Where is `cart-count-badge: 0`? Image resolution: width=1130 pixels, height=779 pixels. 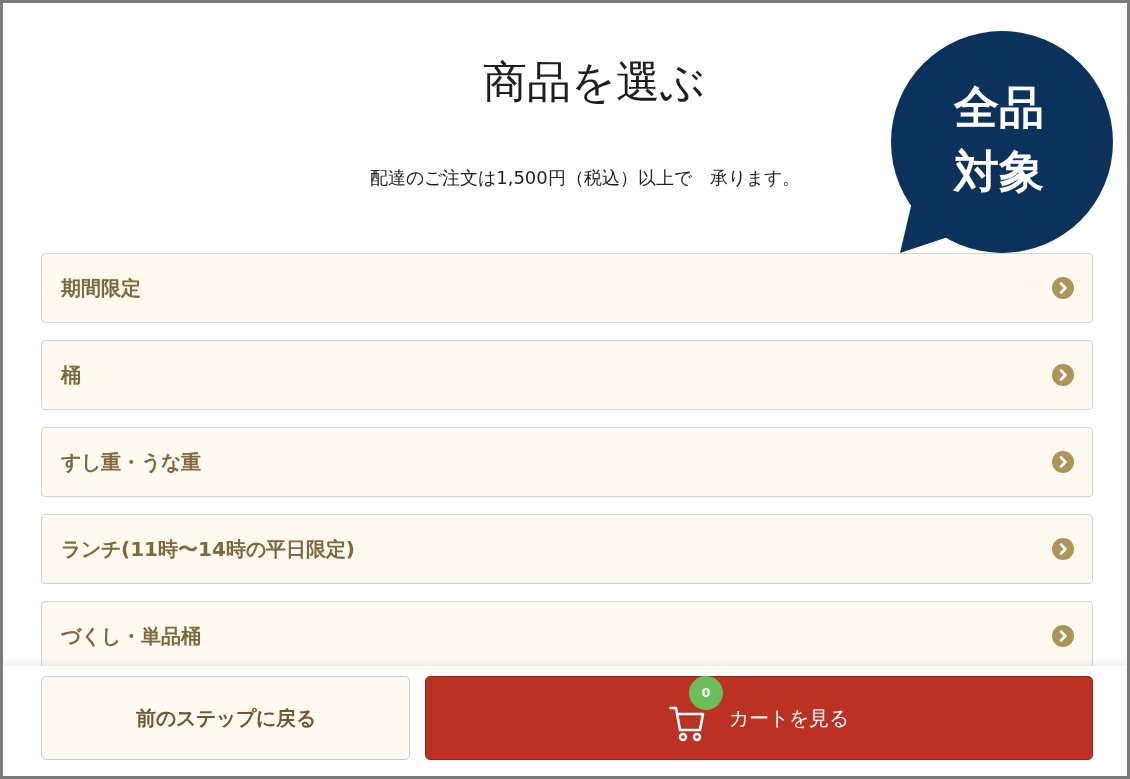 cart-count-badge: 0 is located at coordinates (706, 693).